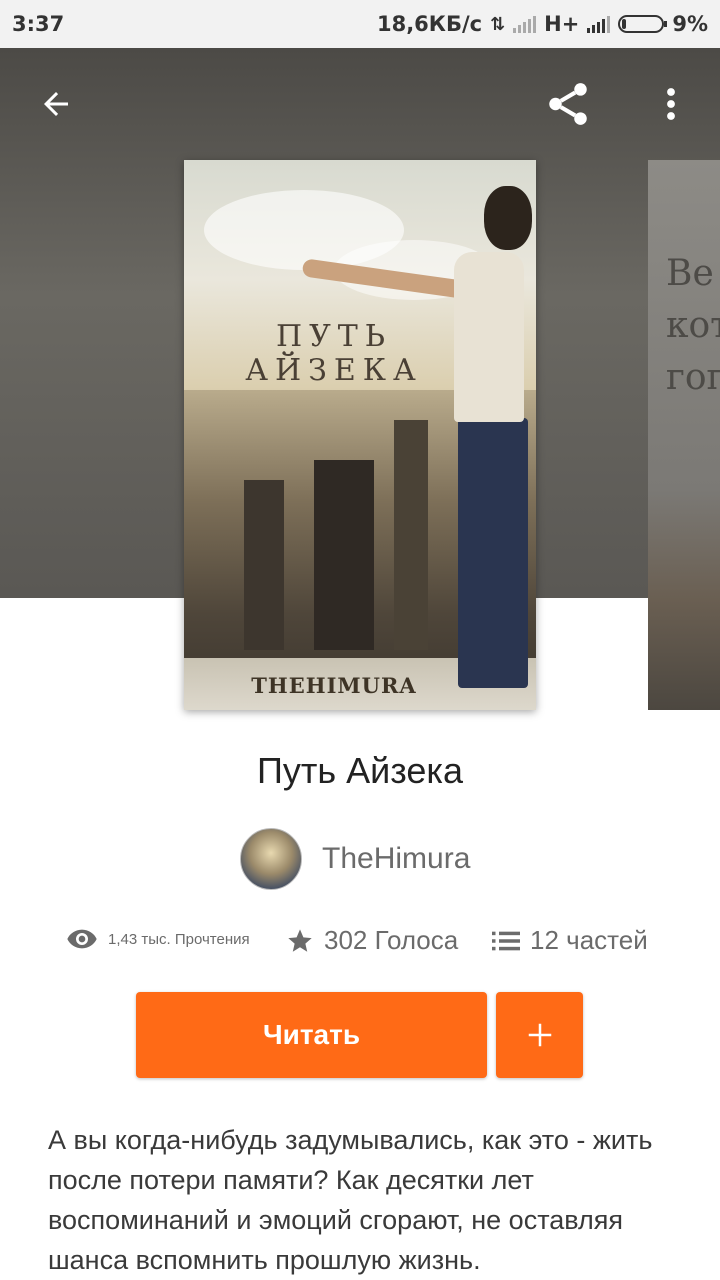  I want to click on plus-icon, so click(539, 1035).